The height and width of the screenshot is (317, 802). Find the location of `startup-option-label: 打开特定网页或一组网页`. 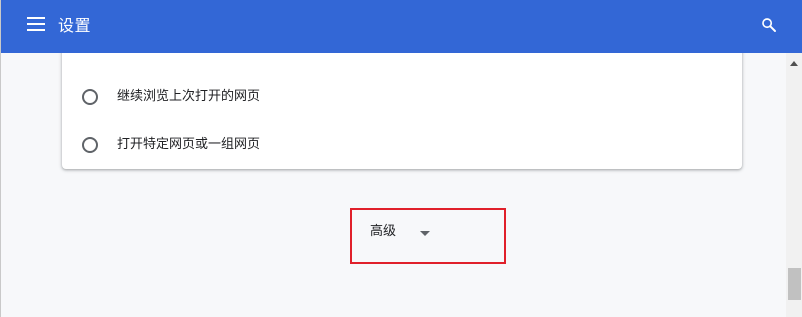

startup-option-label: 打开特定网页或一组网页 is located at coordinates (189, 144).